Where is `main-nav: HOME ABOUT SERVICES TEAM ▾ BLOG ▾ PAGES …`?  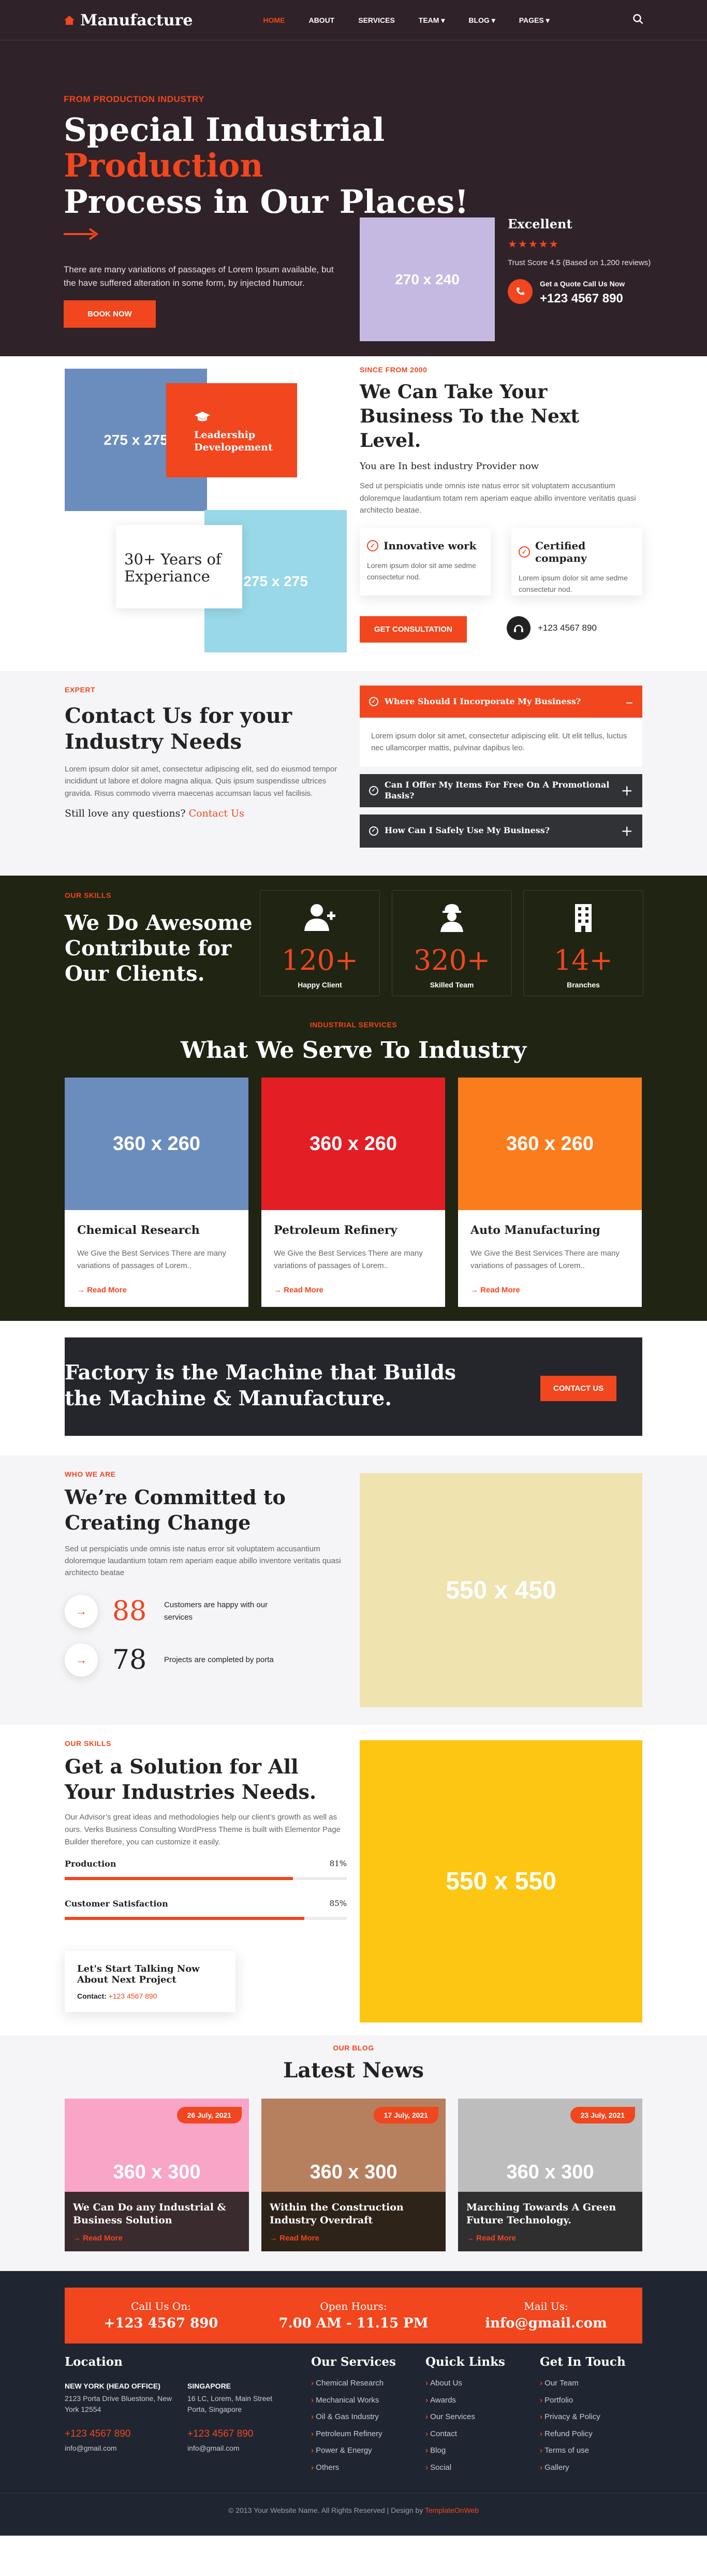 main-nav: HOME ABOUT SERVICES TEAM ▾ BLOG ▾ PAGES … is located at coordinates (406, 21).